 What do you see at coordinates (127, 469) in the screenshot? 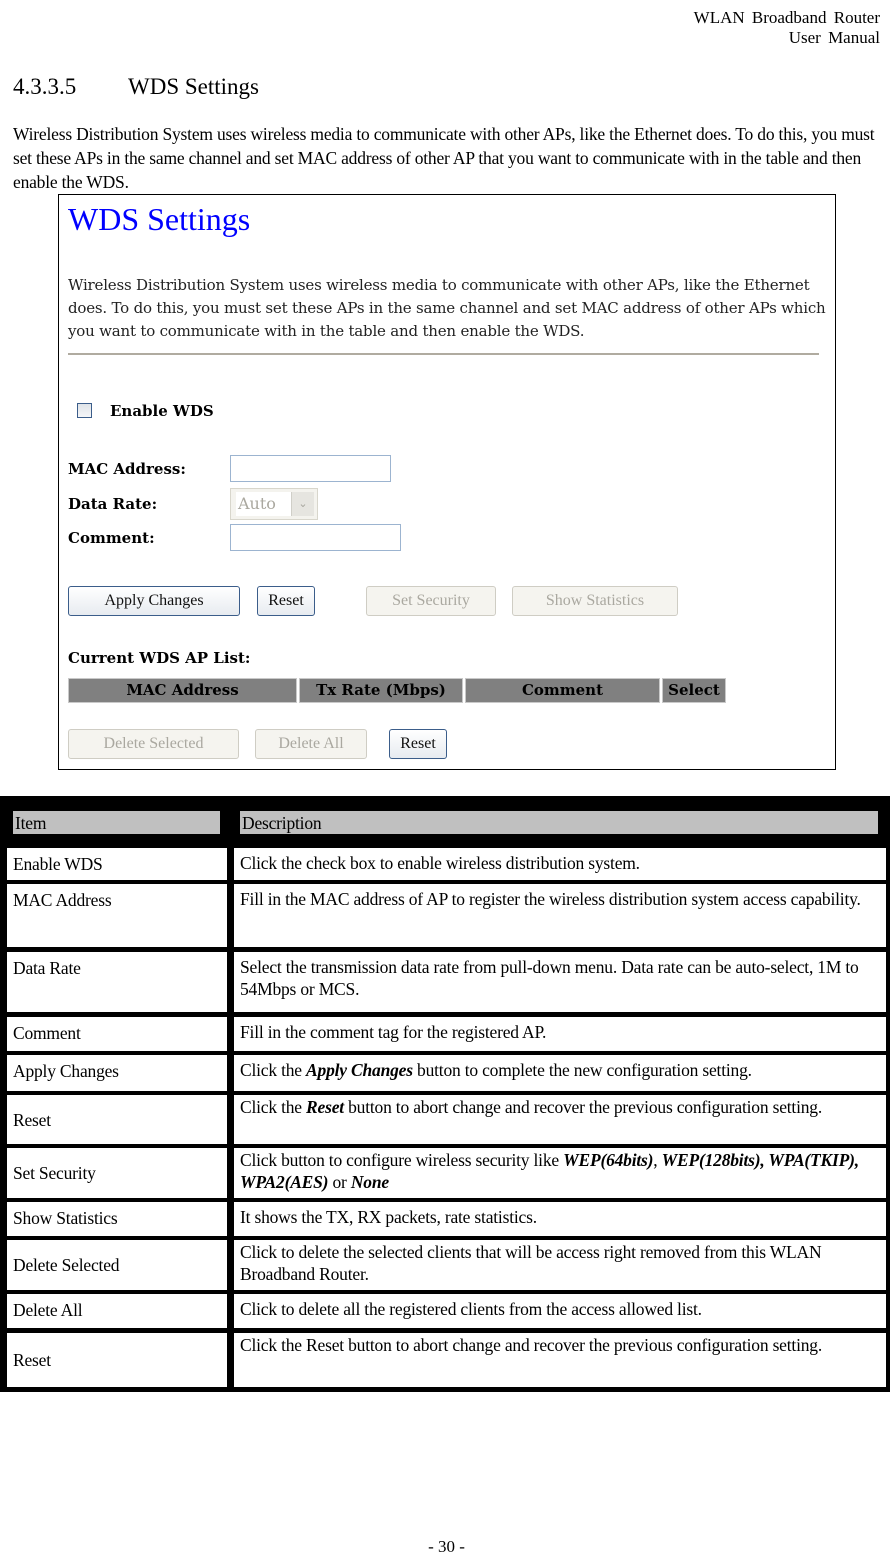
I see `mac-address-label: MAC Address:` at bounding box center [127, 469].